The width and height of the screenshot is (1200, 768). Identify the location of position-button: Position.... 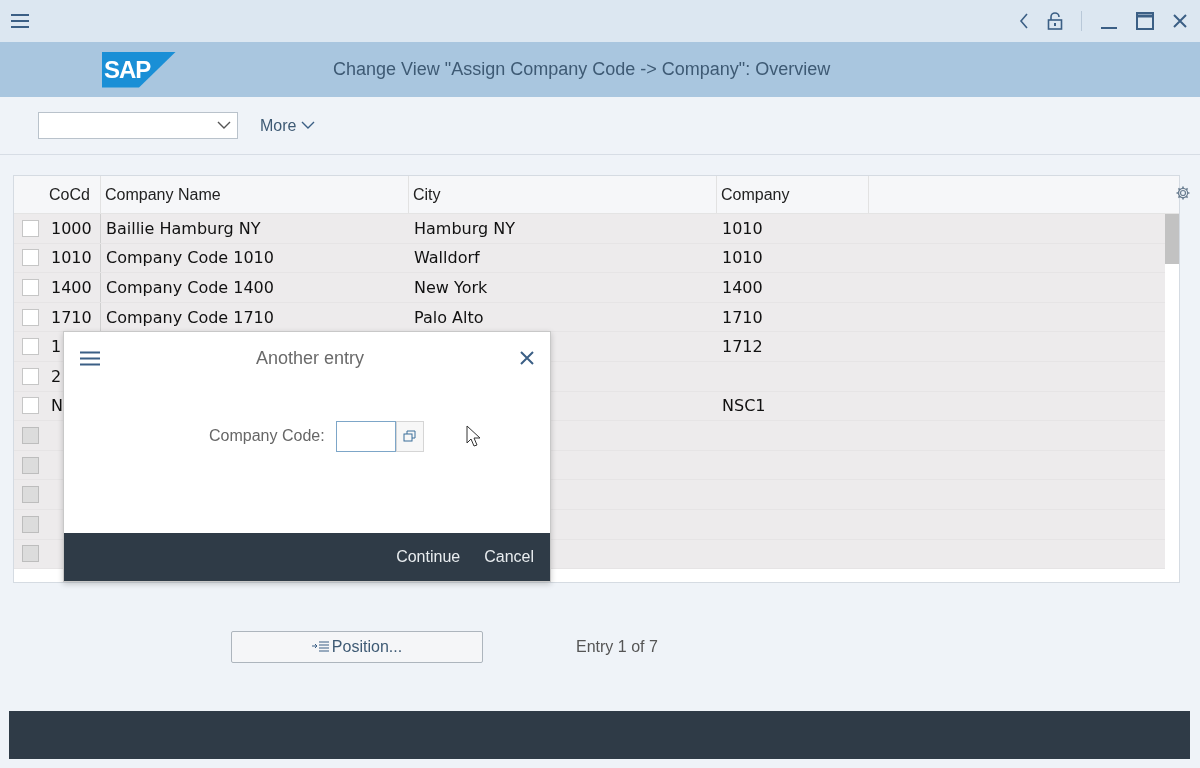
(357, 647).